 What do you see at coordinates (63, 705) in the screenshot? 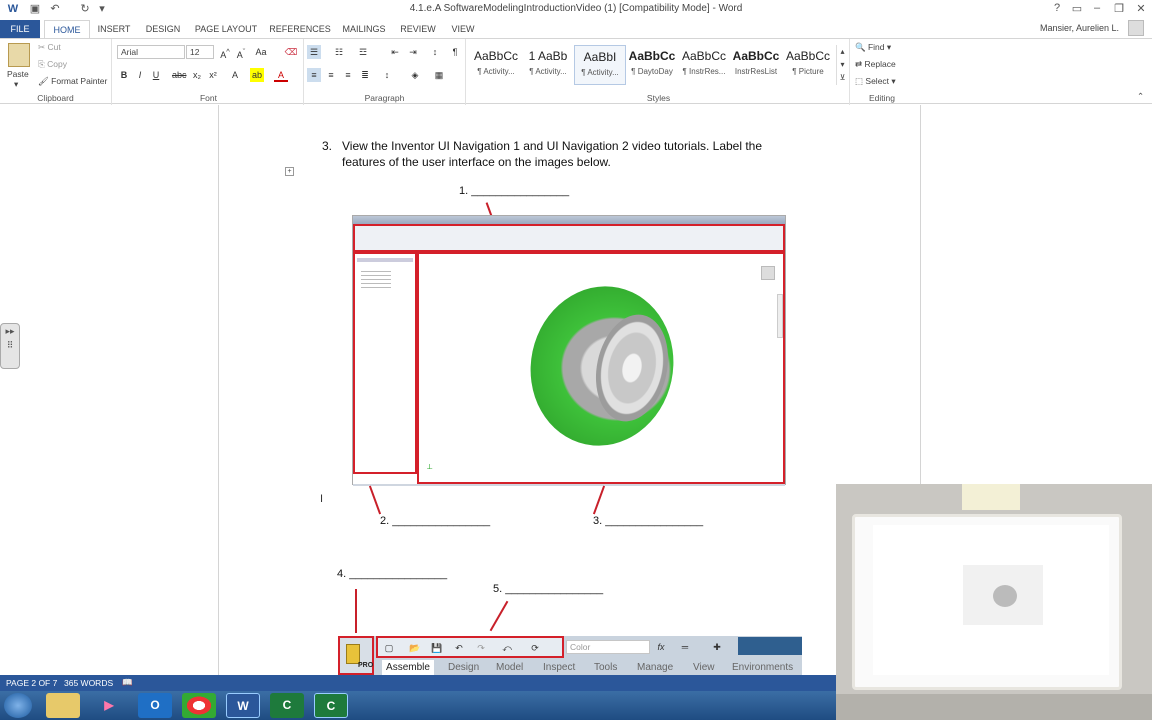
I see `explorer-icon` at bounding box center [63, 705].